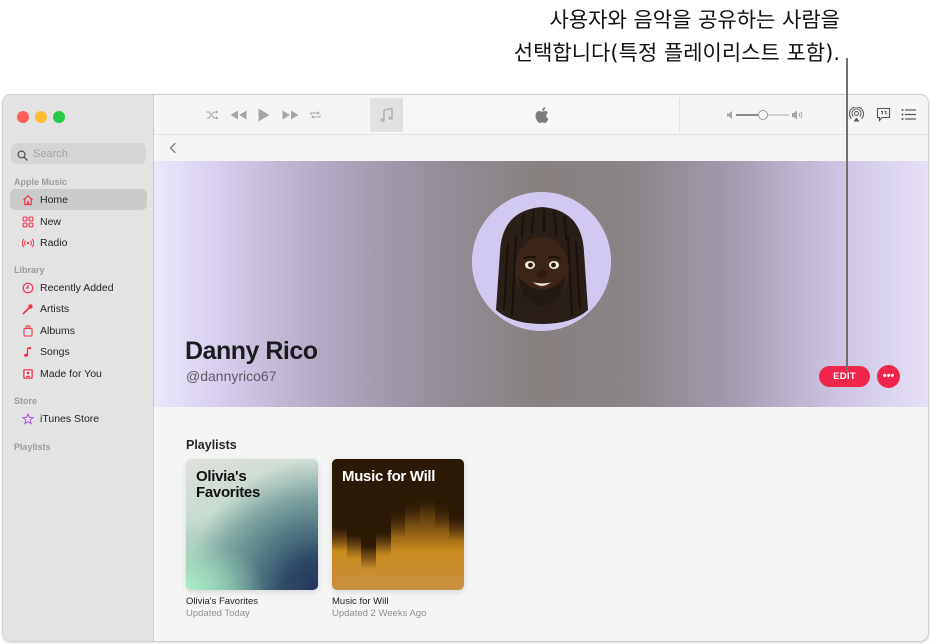 This screenshot has width=931, height=644. I want to click on section-label-apple-music: Apple Music, so click(41, 182).